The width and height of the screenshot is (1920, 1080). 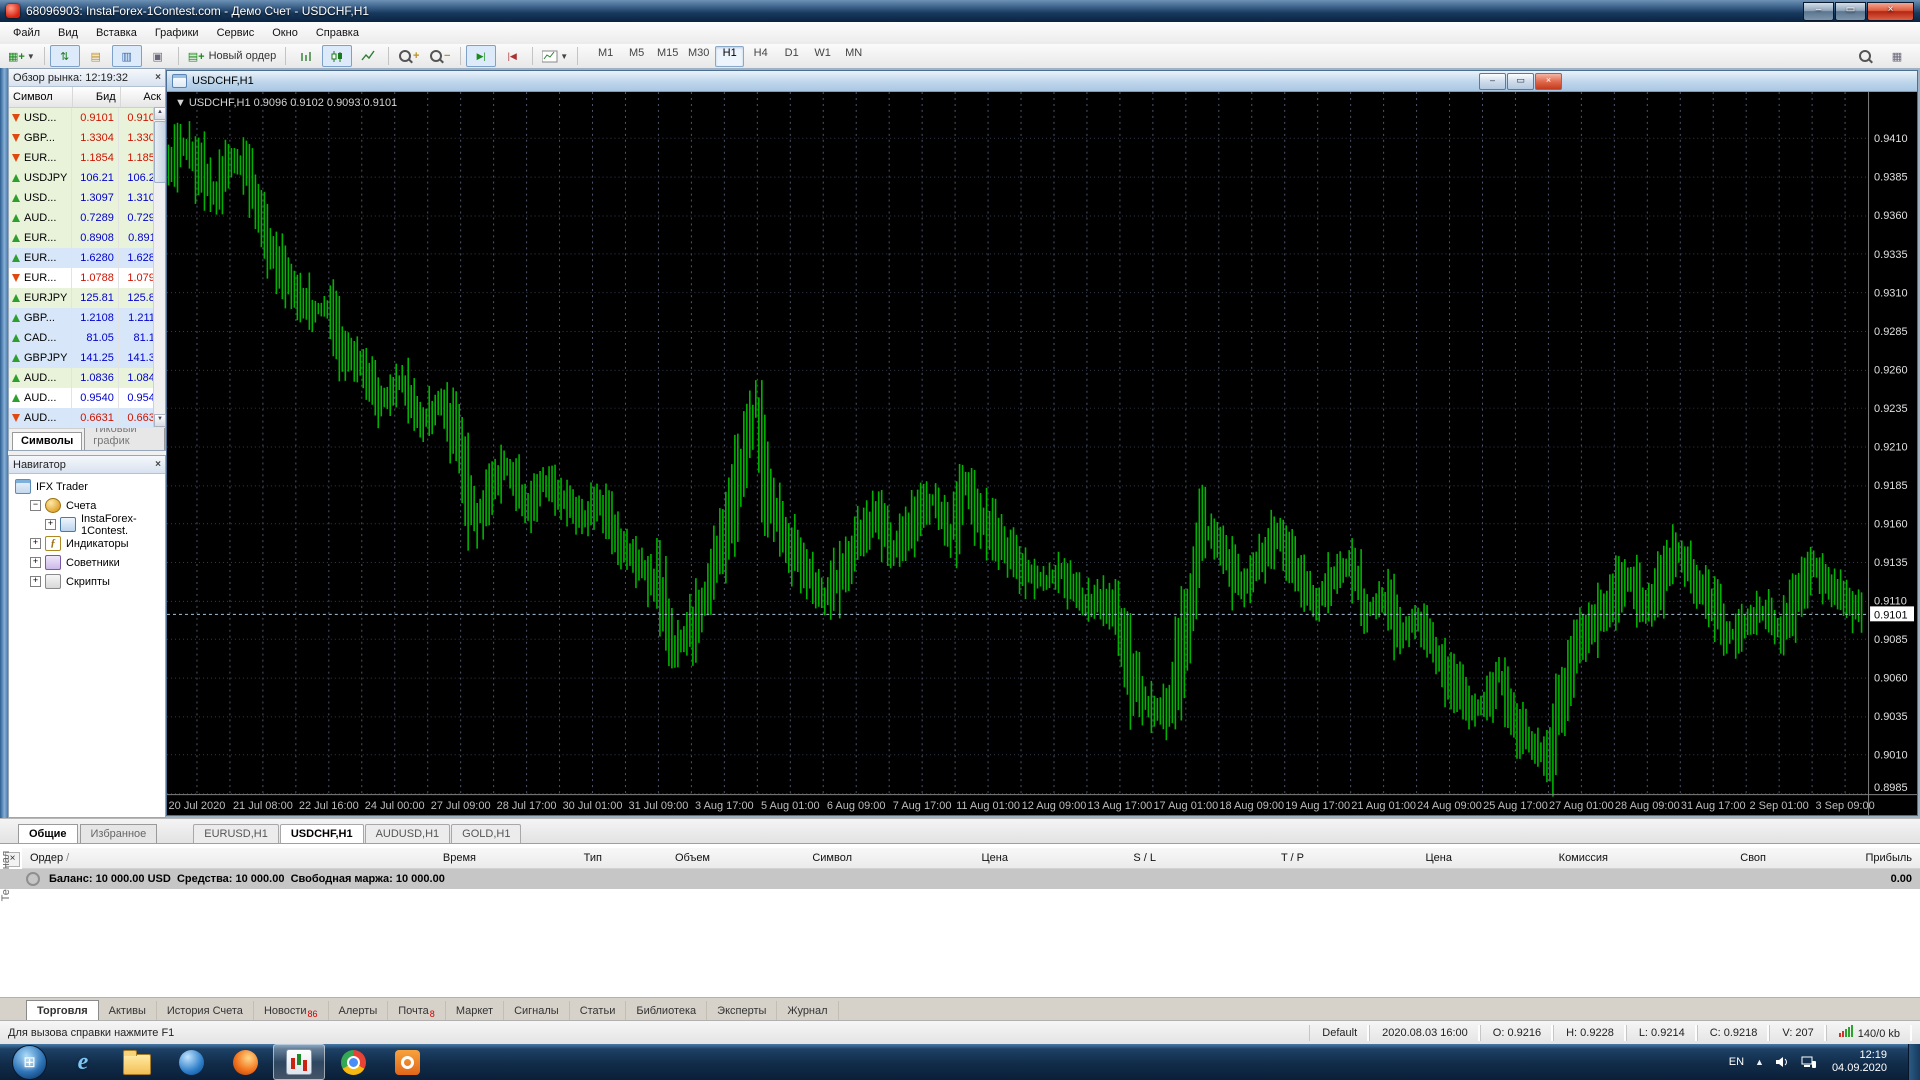 What do you see at coordinates (636, 56) in the screenshot?
I see `timeframe-button-M5: M5` at bounding box center [636, 56].